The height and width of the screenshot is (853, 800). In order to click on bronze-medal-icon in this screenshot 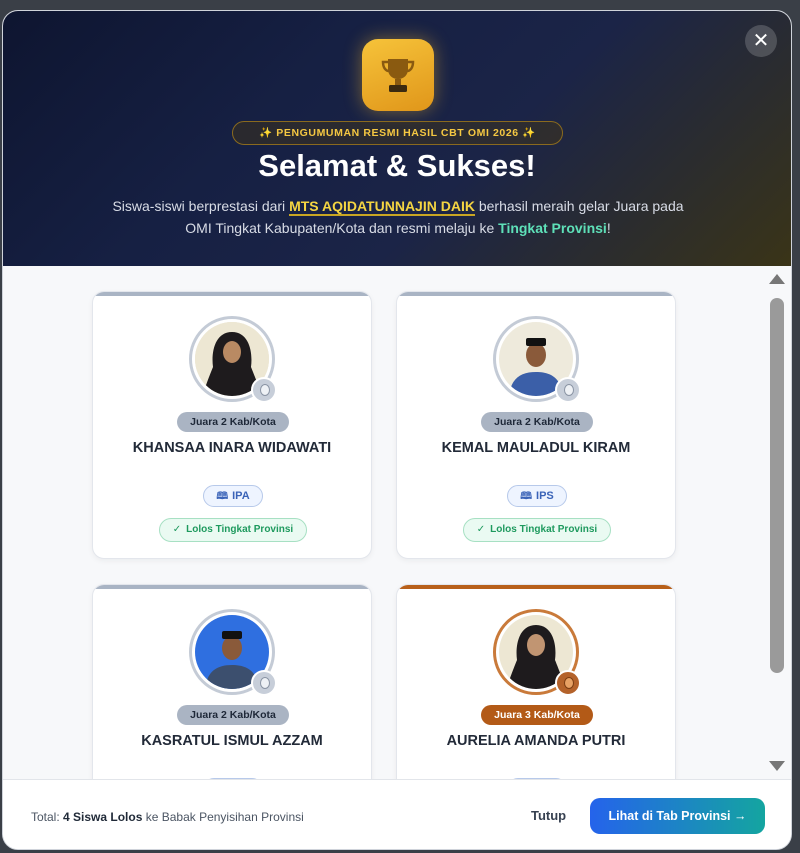, I will do `click(568, 683)`.